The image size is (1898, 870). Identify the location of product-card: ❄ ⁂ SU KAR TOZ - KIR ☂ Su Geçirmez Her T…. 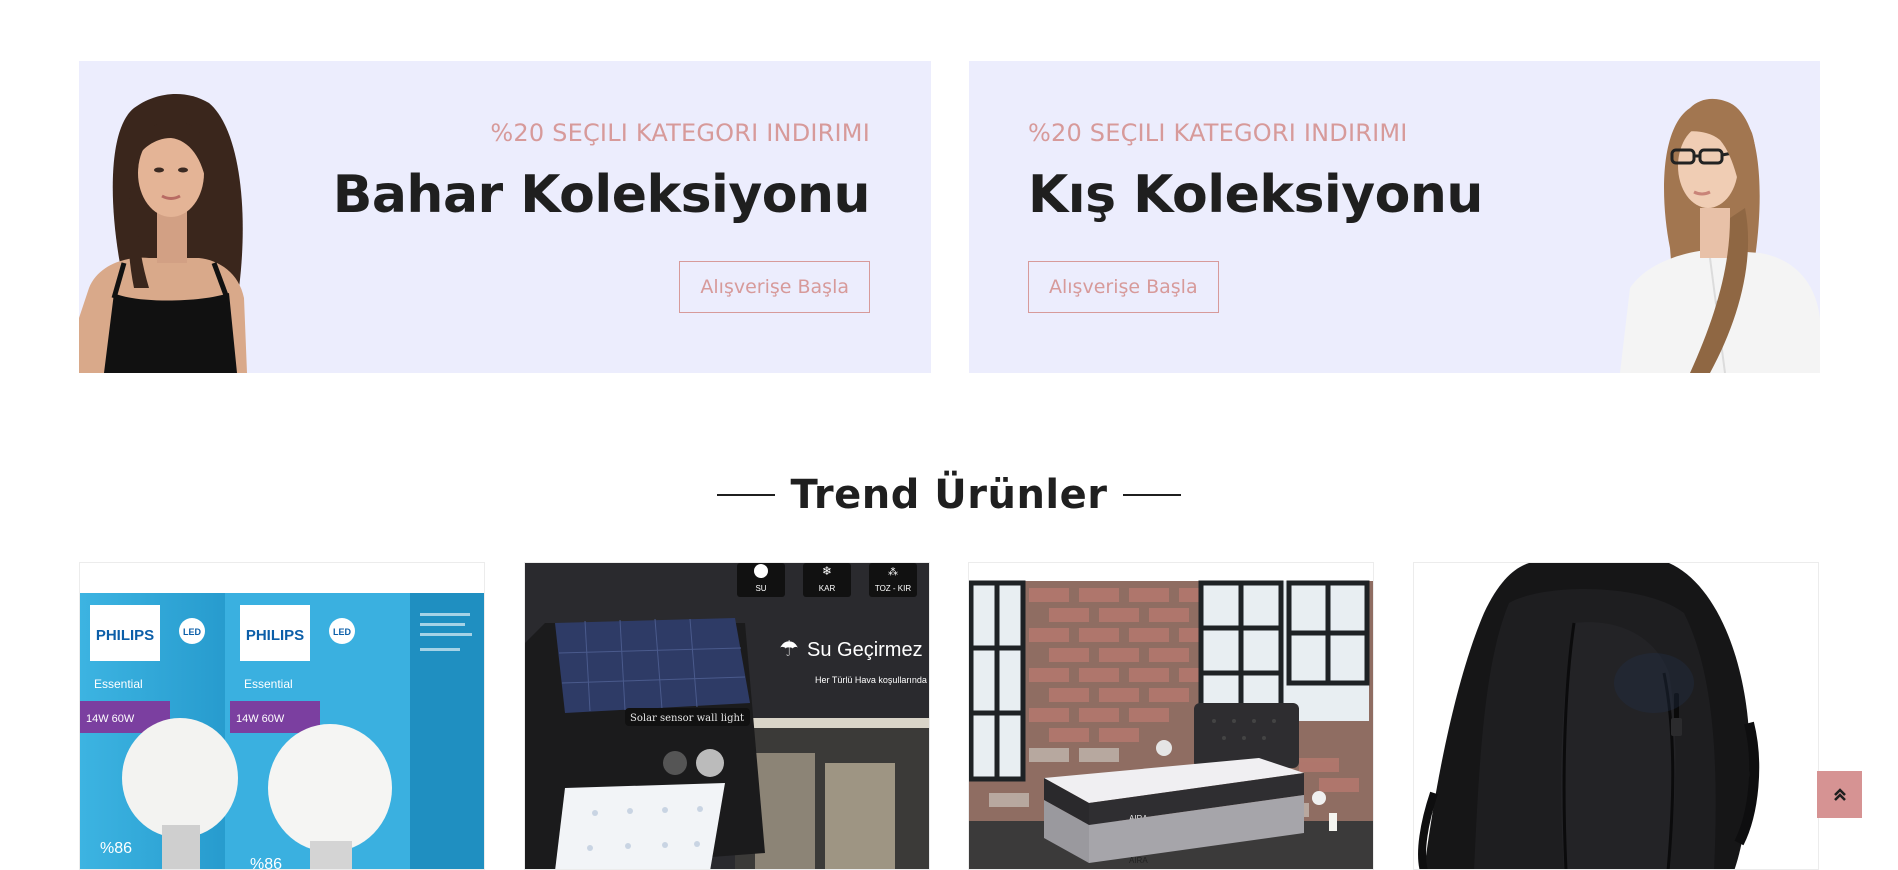
(727, 716).